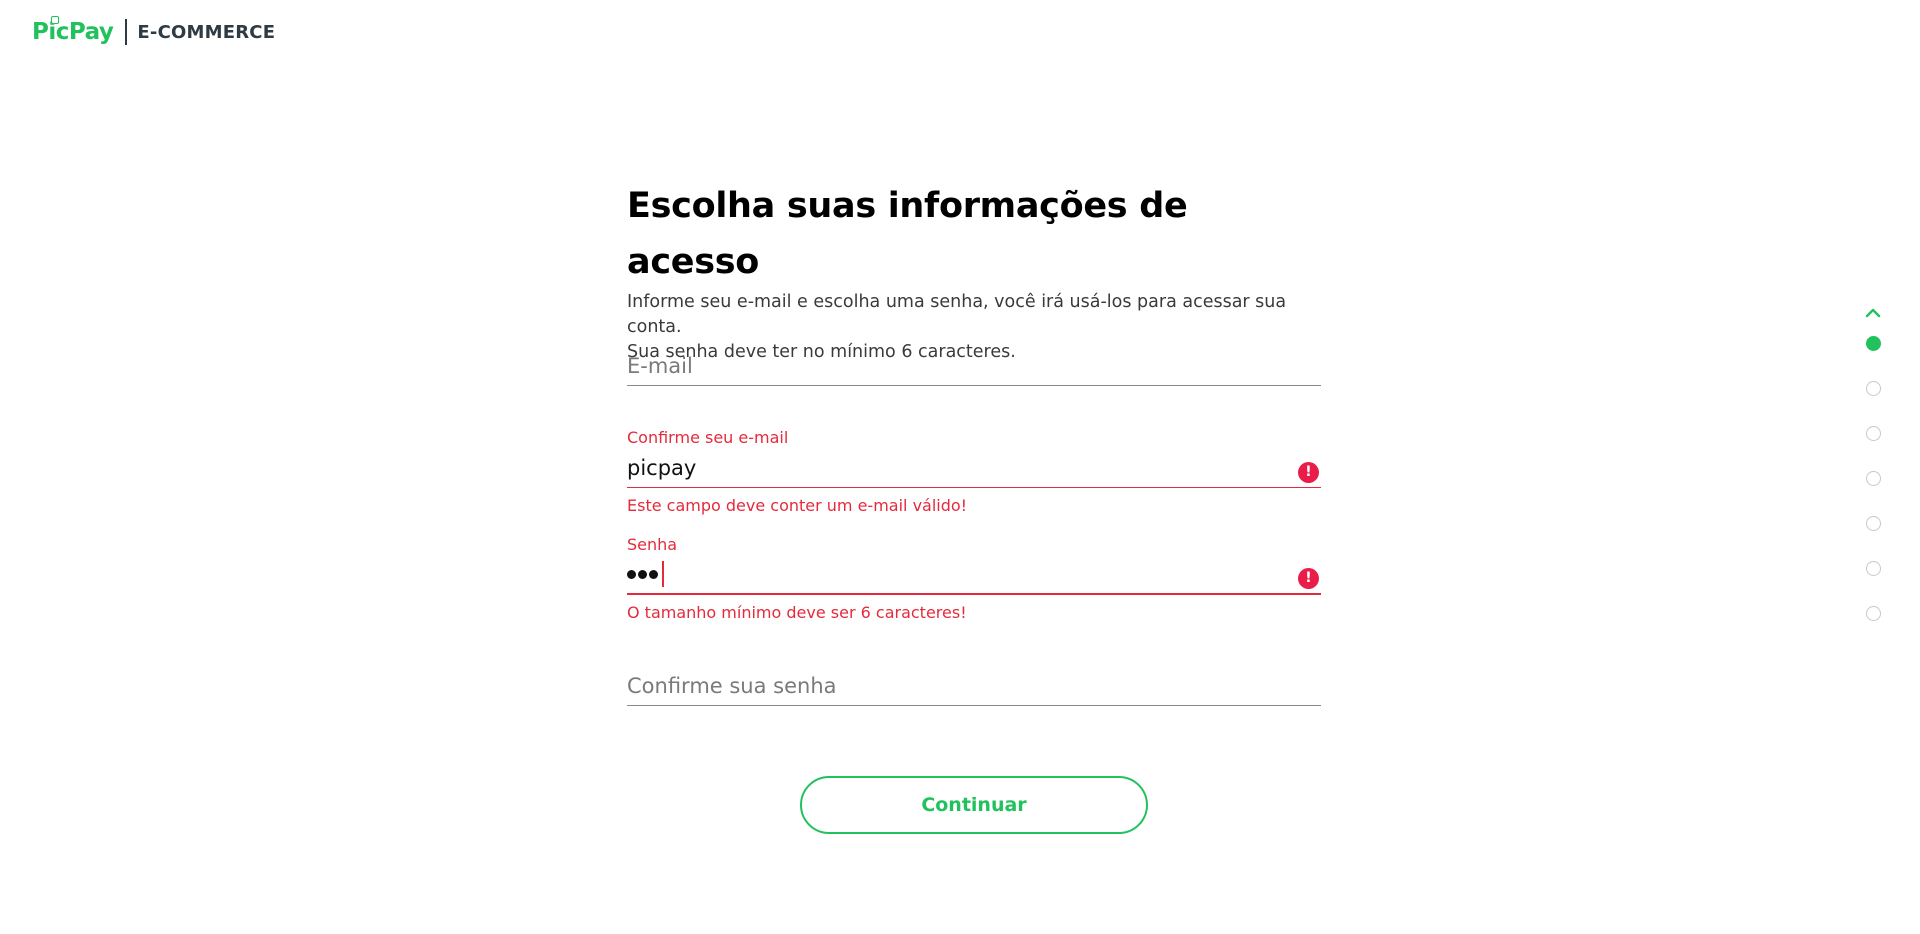 The height and width of the screenshot is (934, 1920). Describe the element at coordinates (206, 32) in the screenshot. I see `logo-section-text: E-COMMERCE` at that location.